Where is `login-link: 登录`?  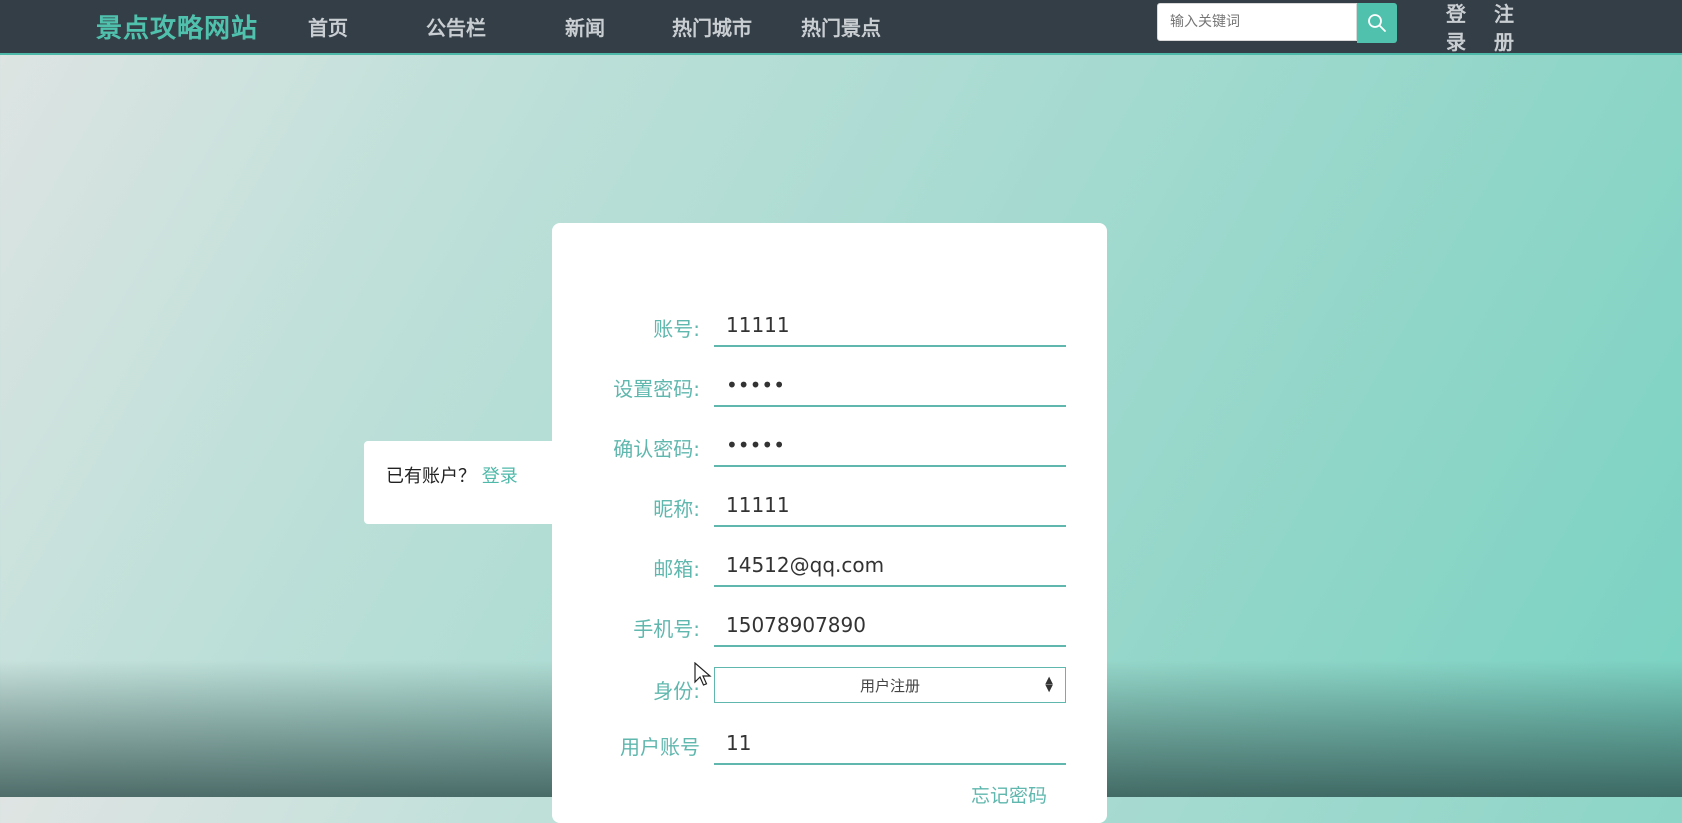 login-link: 登录 is located at coordinates (1456, 28).